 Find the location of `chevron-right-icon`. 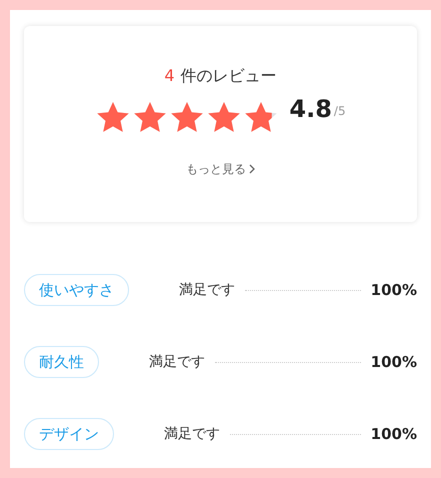

chevron-right-icon is located at coordinates (252, 169).